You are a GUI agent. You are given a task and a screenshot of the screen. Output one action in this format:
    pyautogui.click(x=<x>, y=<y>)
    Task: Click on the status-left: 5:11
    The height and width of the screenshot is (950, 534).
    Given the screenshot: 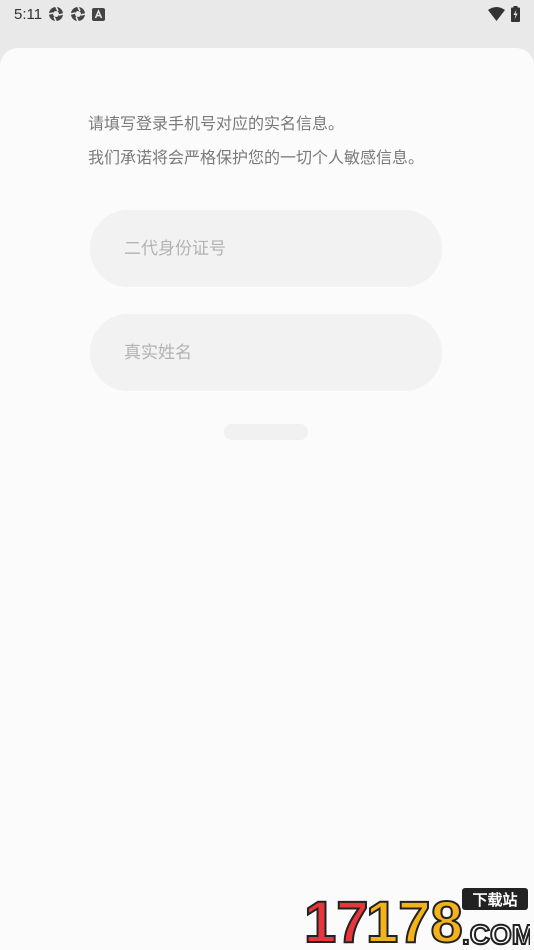 What is the action you would take?
    pyautogui.click(x=60, y=14)
    